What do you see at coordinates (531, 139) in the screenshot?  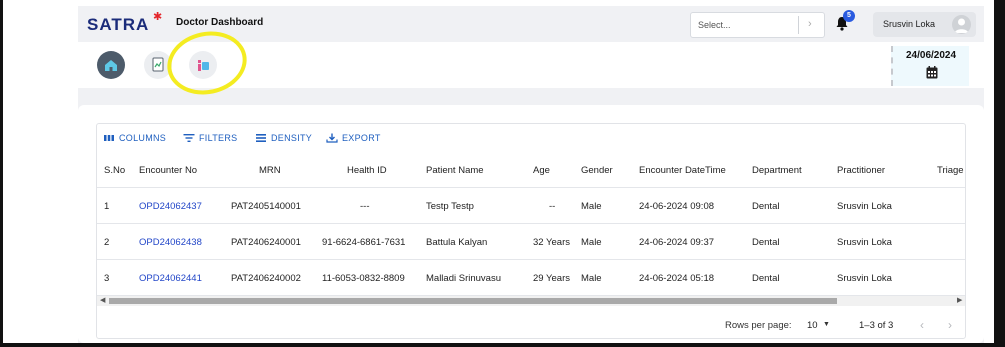 I see `grid-toolbar: COLUMNS FILTERS DENSITY EXPORT` at bounding box center [531, 139].